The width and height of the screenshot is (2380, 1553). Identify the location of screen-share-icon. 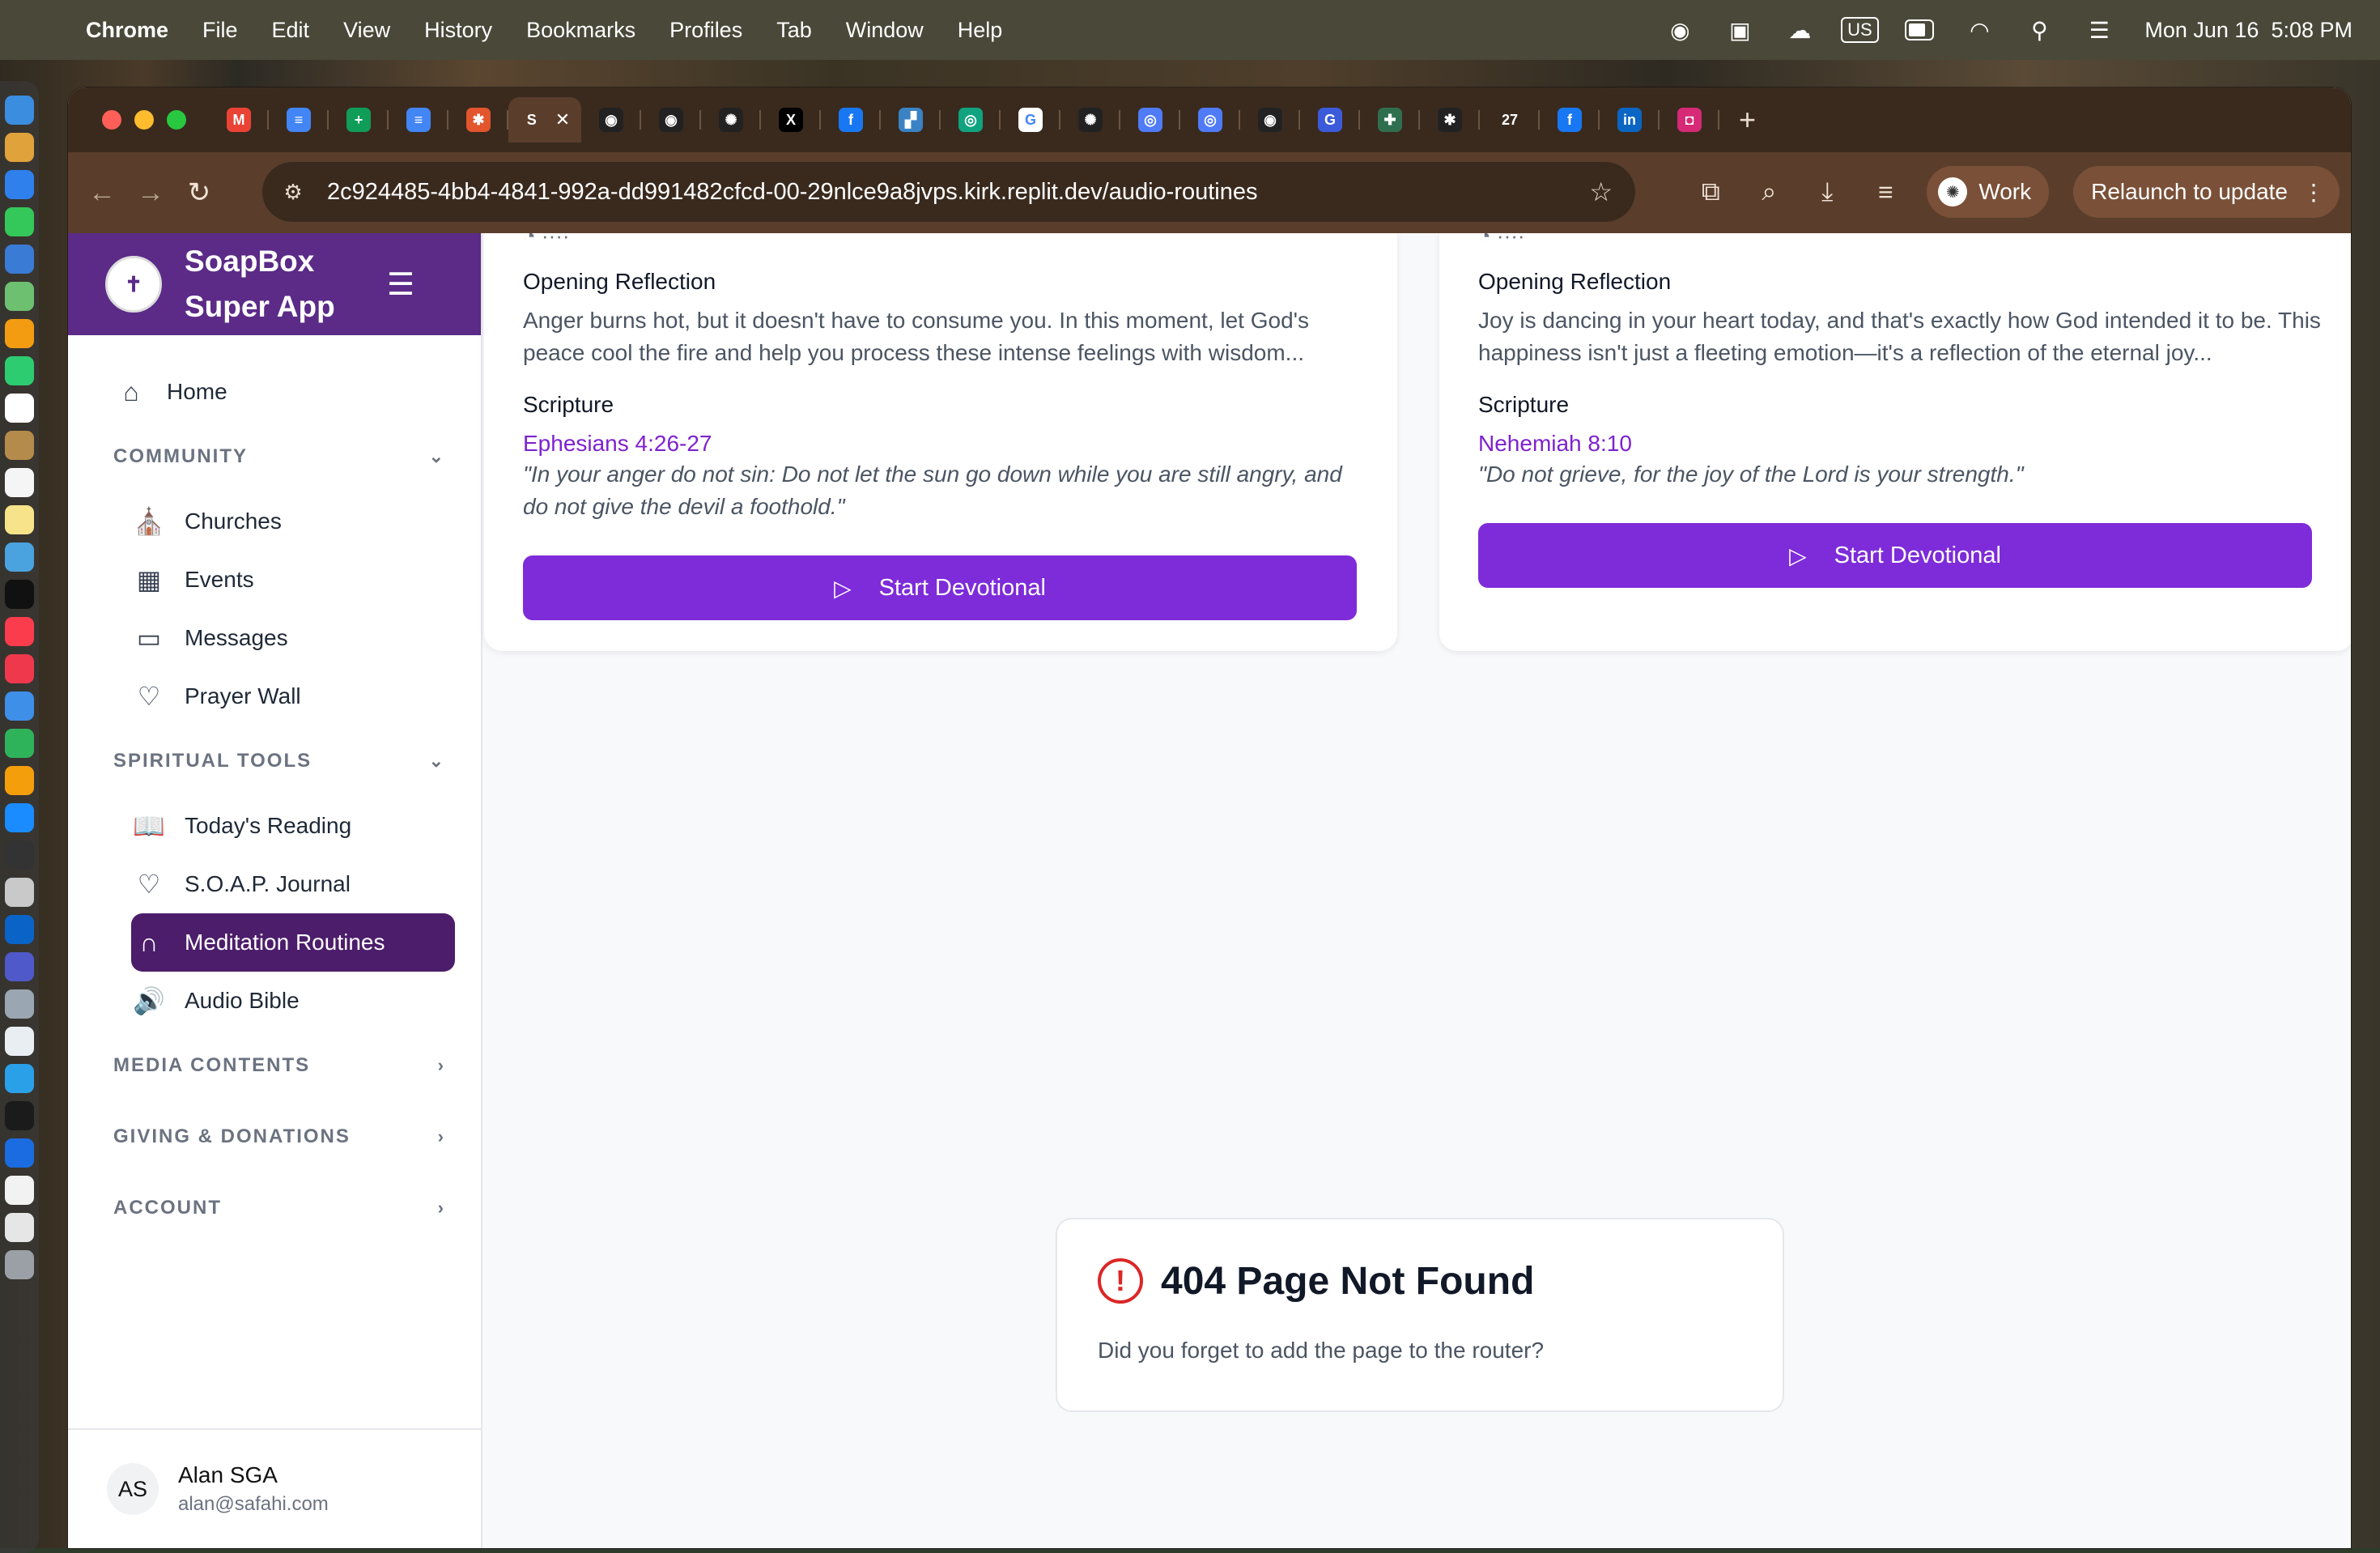
(19, 1004).